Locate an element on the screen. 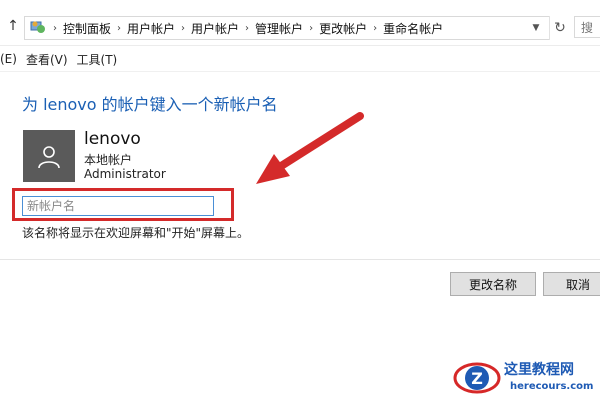 The image size is (600, 401). user-silhouette-icon is located at coordinates (49, 157).